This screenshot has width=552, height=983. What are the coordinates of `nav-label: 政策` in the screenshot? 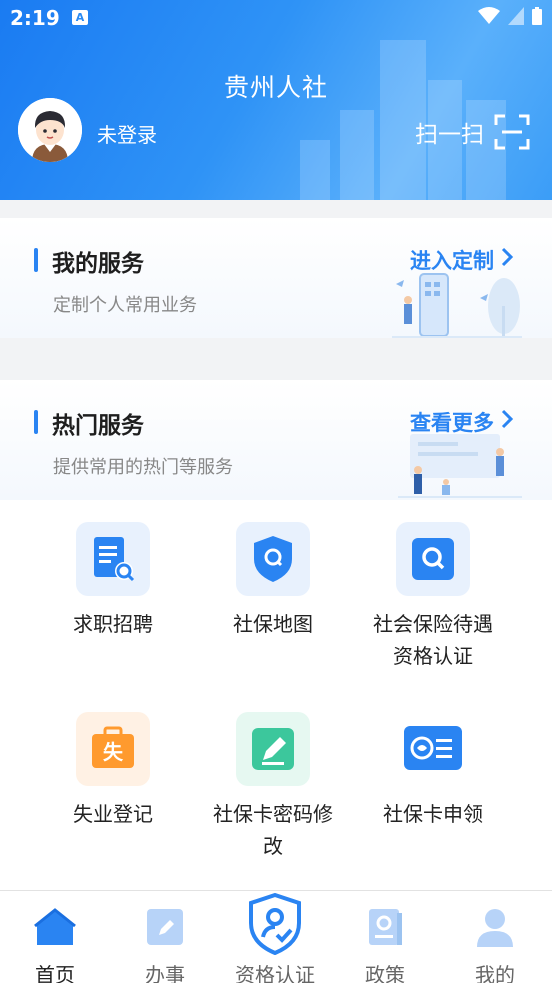 It's located at (385, 973).